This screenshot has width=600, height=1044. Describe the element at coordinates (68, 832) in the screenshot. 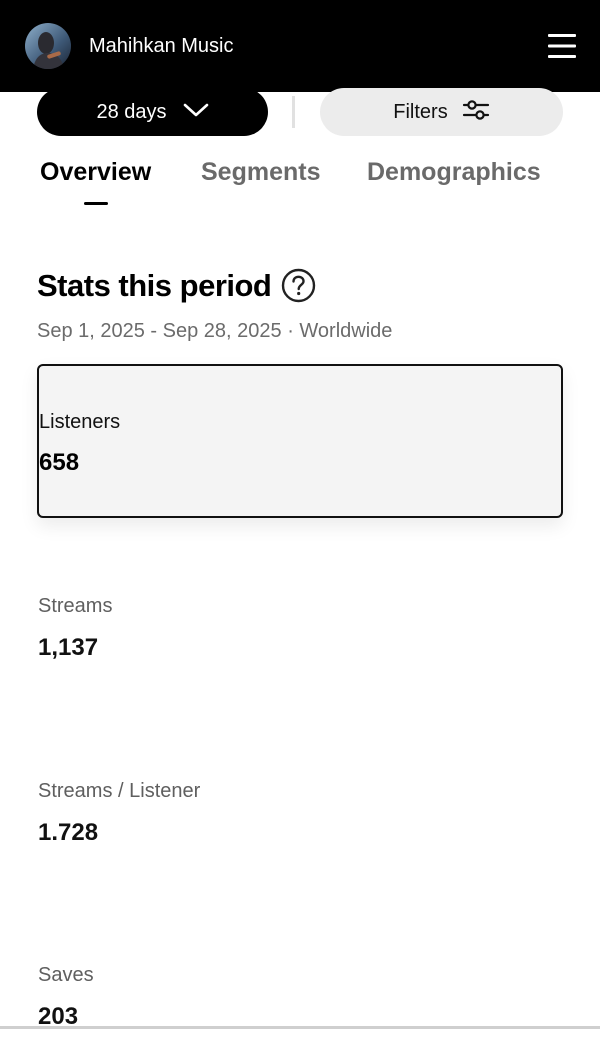

I see `stat-value: 1.728` at that location.